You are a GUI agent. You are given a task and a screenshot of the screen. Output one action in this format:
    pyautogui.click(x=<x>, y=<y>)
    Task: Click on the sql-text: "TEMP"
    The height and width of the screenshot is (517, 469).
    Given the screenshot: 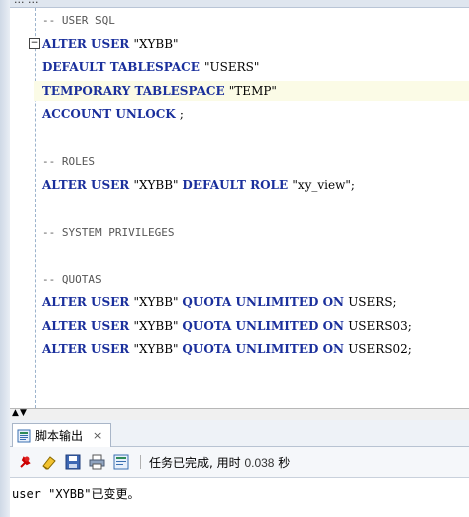 What is the action you would take?
    pyautogui.click(x=252, y=90)
    